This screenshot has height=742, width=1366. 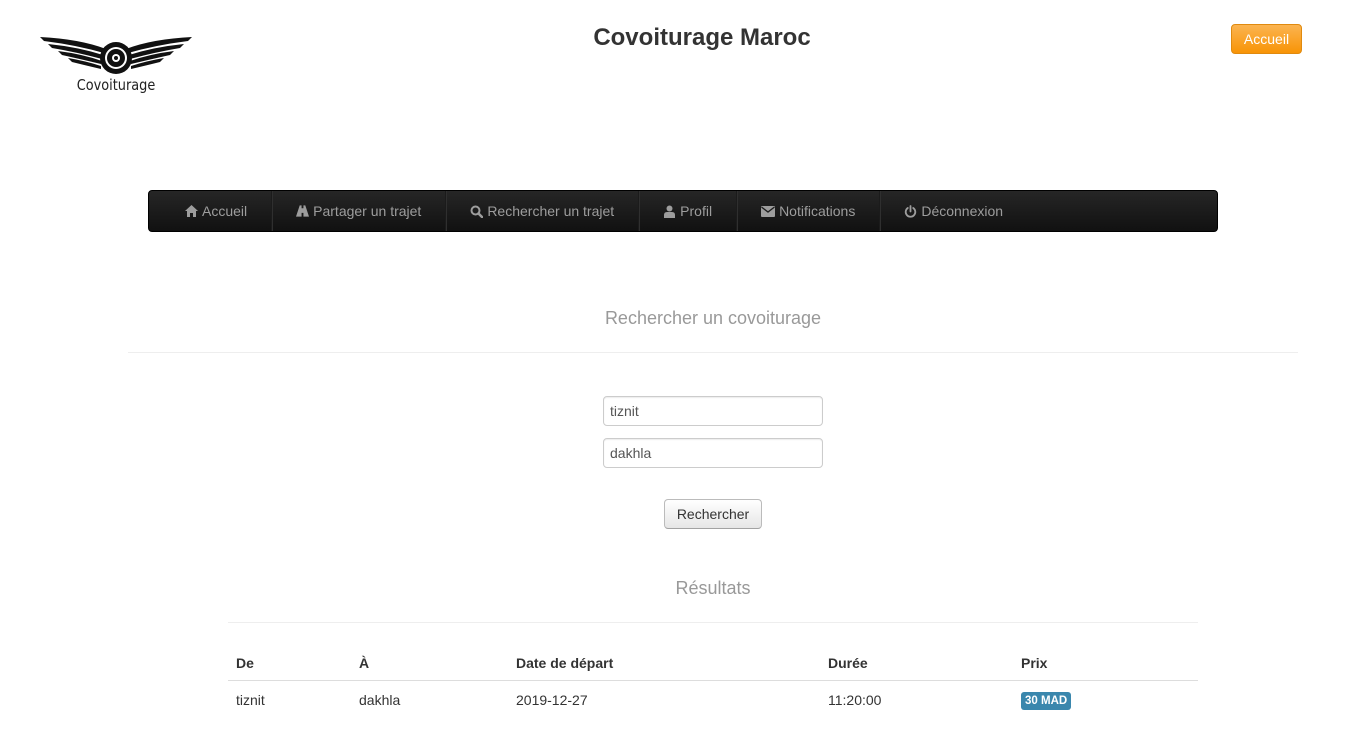 What do you see at coordinates (191, 211) in the screenshot?
I see `home-icon` at bounding box center [191, 211].